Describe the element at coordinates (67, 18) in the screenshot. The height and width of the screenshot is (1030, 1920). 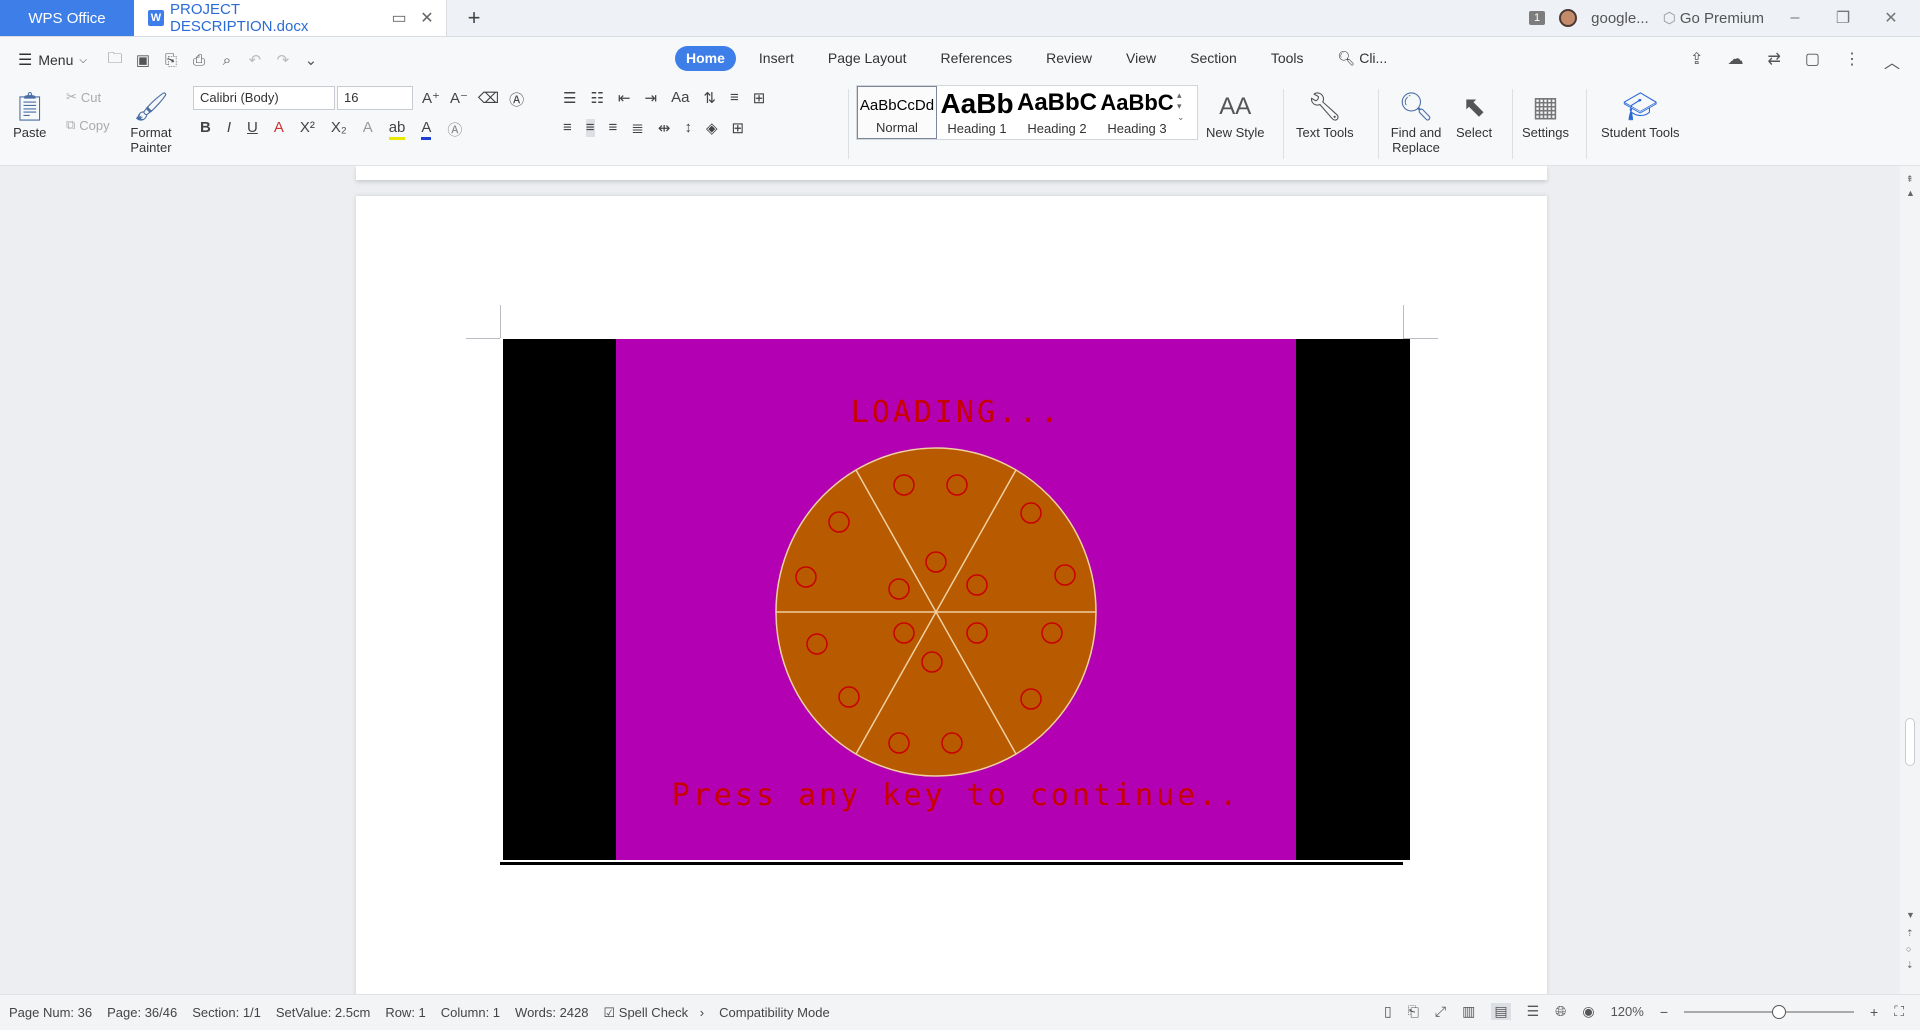
I see `wps-office-tab: WPS Office` at that location.